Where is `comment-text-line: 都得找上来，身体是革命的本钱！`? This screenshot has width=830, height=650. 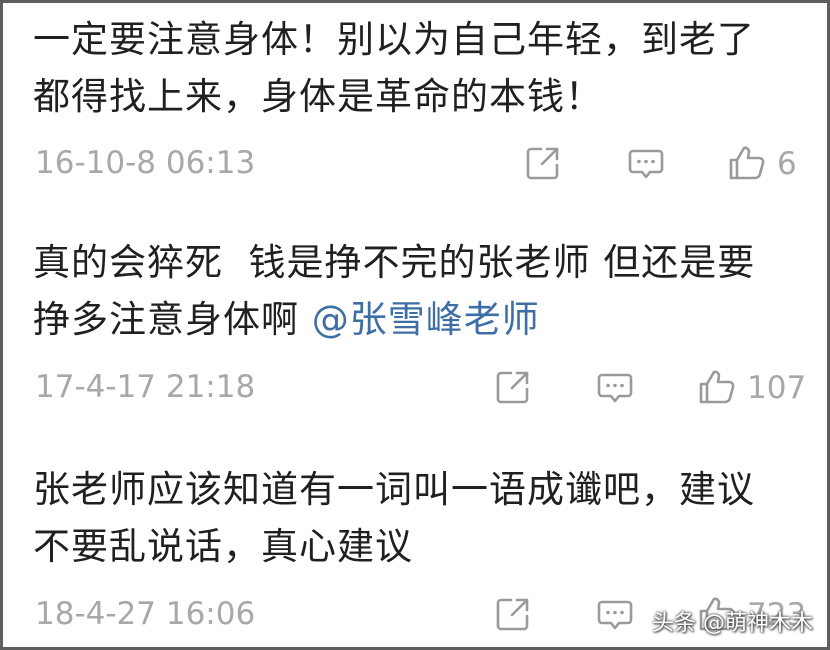 comment-text-line: 都得找上来，身体是革命的本钱！ is located at coordinates (318, 96).